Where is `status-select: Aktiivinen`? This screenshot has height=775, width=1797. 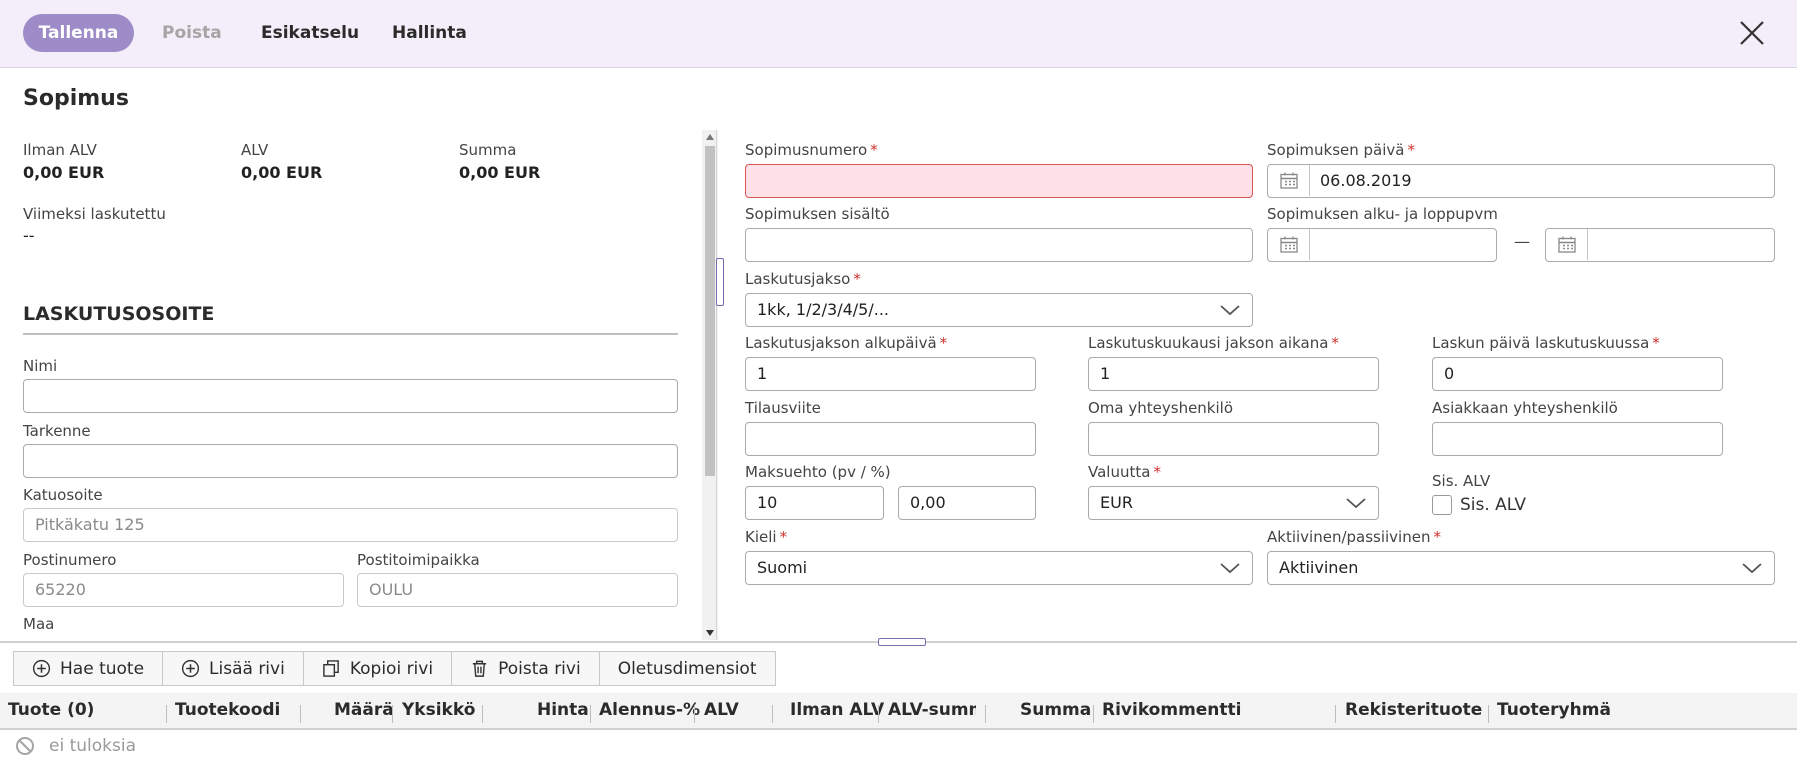
status-select: Aktiivinen is located at coordinates (1521, 568).